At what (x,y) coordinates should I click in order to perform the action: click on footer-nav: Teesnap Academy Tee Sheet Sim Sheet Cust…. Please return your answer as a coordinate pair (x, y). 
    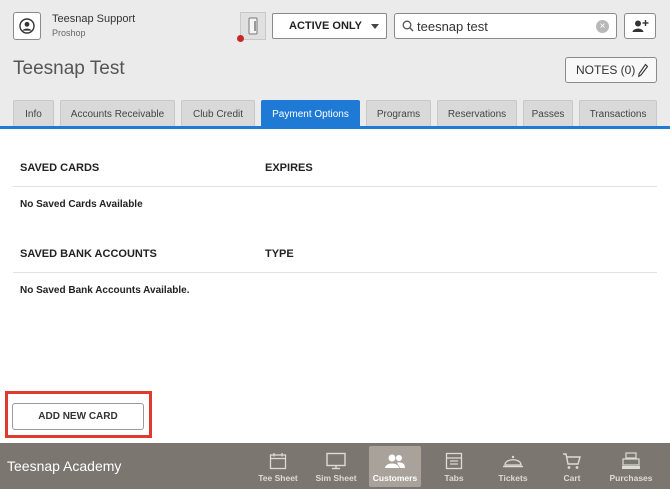
    Looking at the image, I should click on (335, 466).